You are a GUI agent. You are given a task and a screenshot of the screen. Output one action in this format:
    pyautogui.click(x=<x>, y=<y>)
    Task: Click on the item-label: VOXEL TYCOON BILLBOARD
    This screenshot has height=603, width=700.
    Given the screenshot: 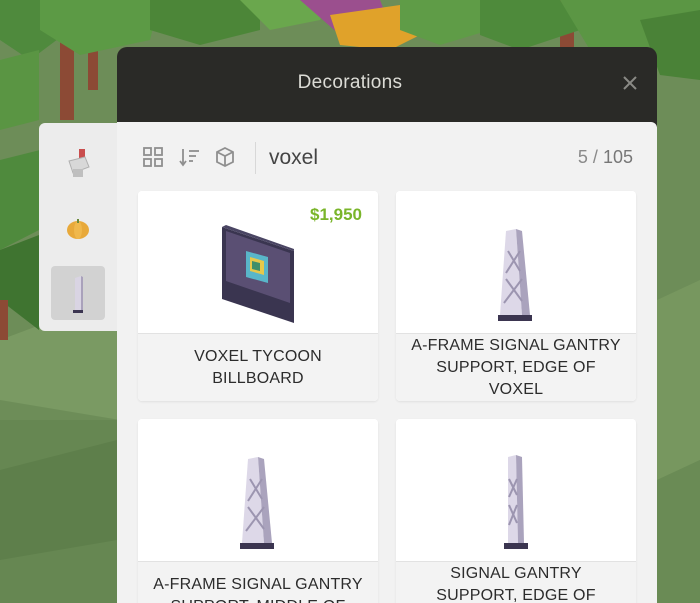 What is the action you would take?
    pyautogui.click(x=258, y=367)
    